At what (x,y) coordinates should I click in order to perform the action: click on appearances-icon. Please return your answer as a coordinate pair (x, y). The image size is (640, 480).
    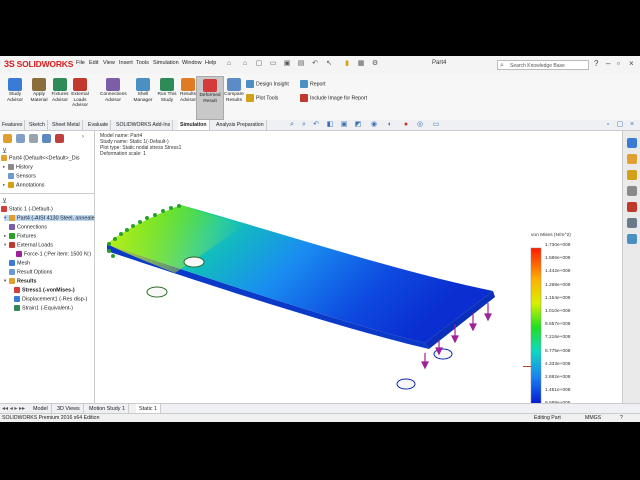
    Looking at the image, I should click on (632, 207).